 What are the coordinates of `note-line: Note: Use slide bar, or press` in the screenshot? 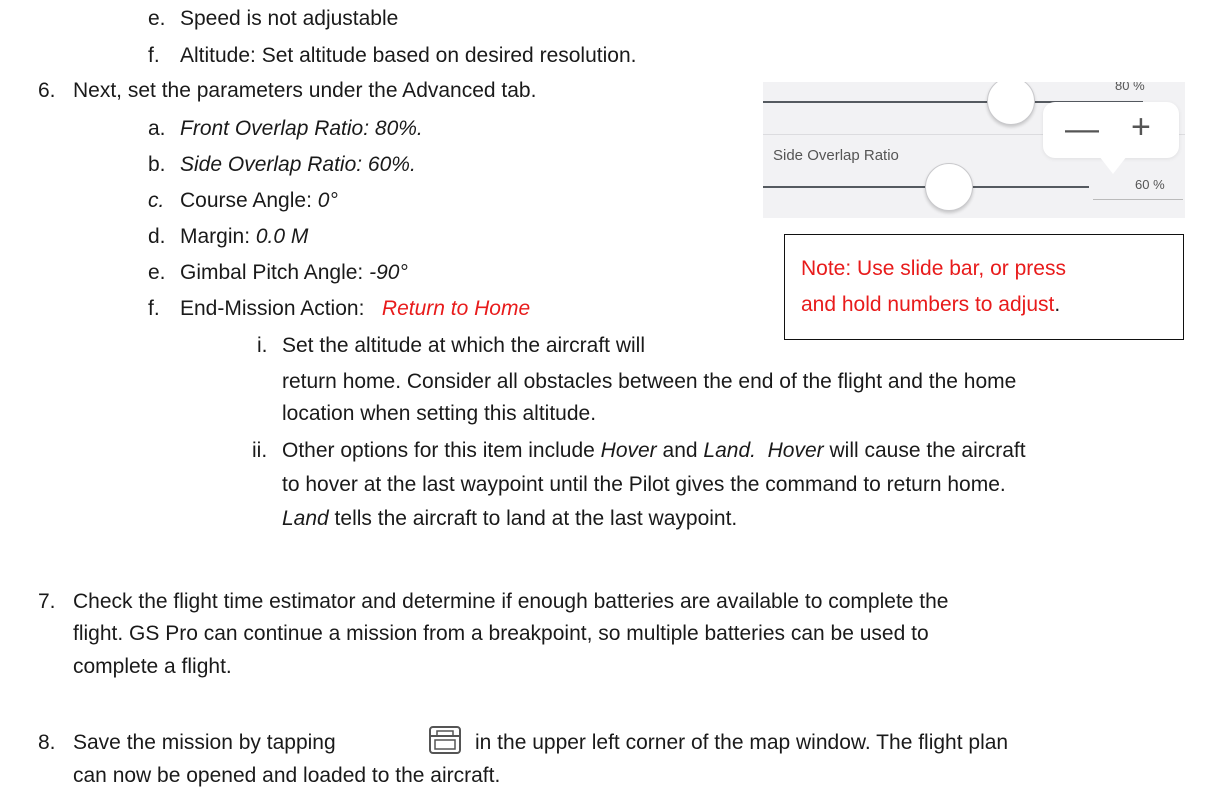 It's located at (933, 268).